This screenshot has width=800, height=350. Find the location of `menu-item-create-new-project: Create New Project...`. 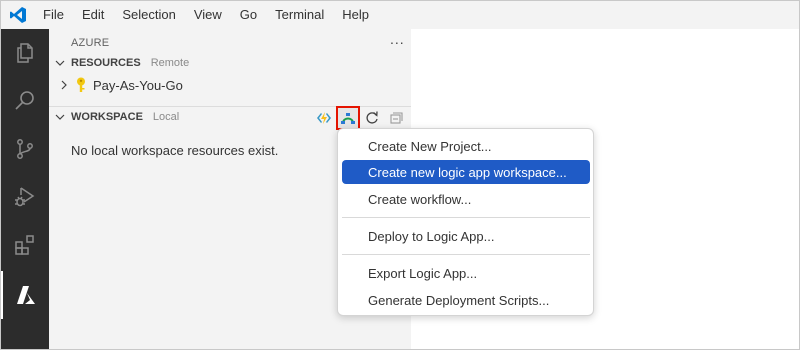

menu-item-create-new-project: Create New Project... is located at coordinates (466, 146).